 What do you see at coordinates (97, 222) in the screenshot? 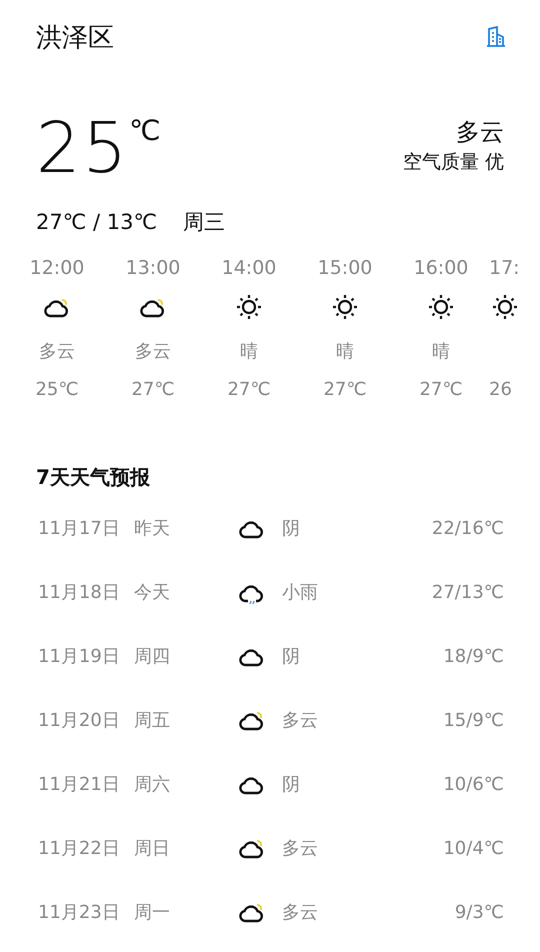
I see `temperature-range: 27℃ / 13℃` at bounding box center [97, 222].